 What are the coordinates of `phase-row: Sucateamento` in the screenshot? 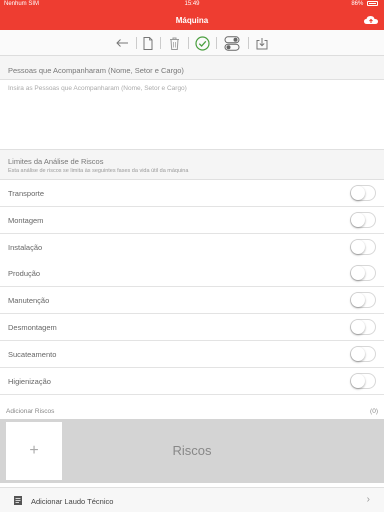 It's located at (192, 354).